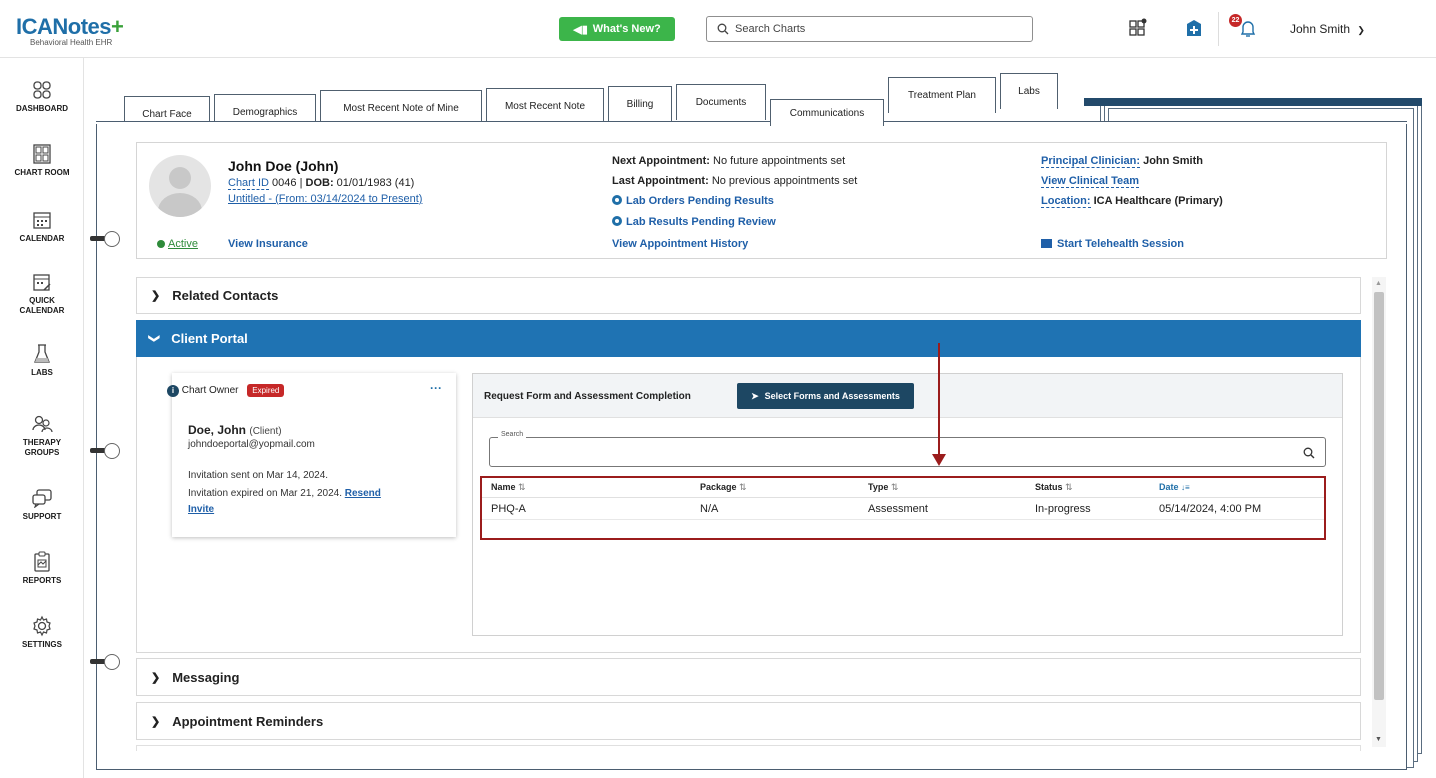  Describe the element at coordinates (748, 748) in the screenshot. I see `section-partial` at that location.